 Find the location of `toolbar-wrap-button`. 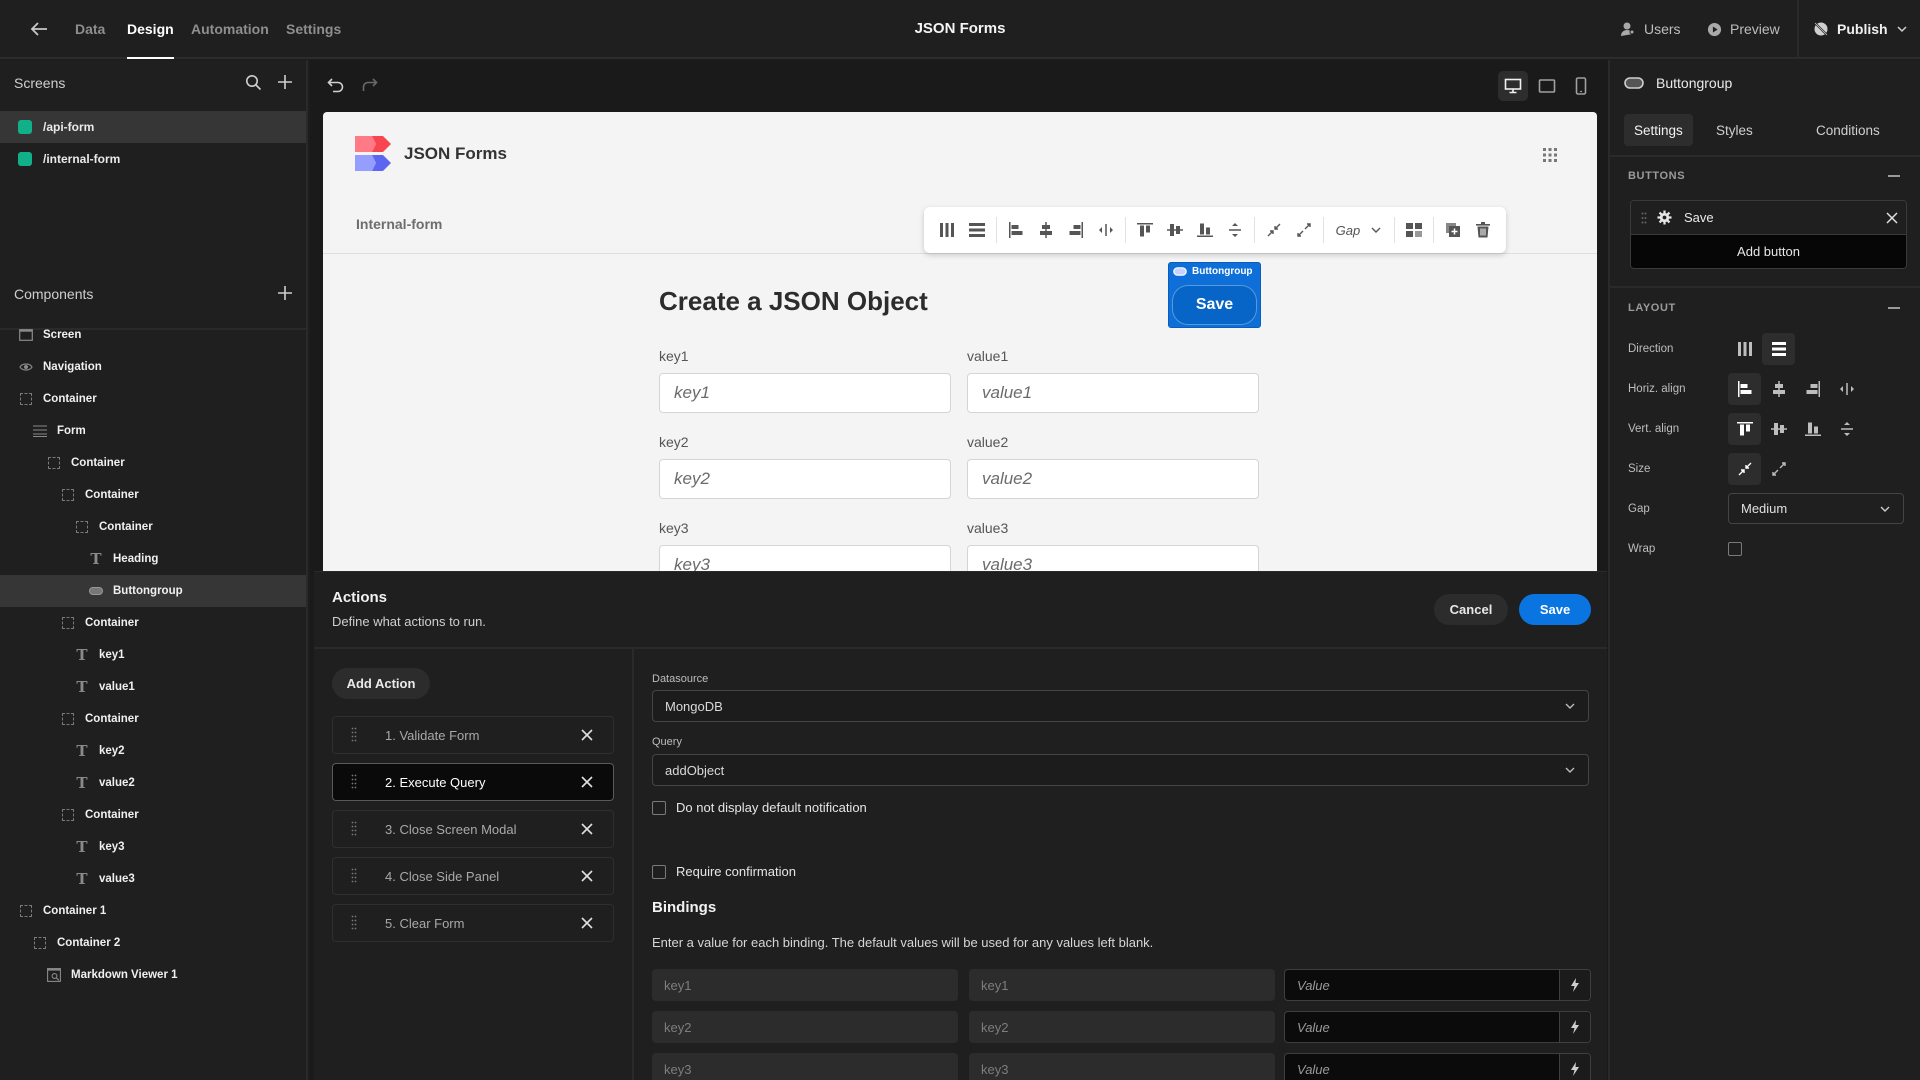

toolbar-wrap-button is located at coordinates (1414, 230).